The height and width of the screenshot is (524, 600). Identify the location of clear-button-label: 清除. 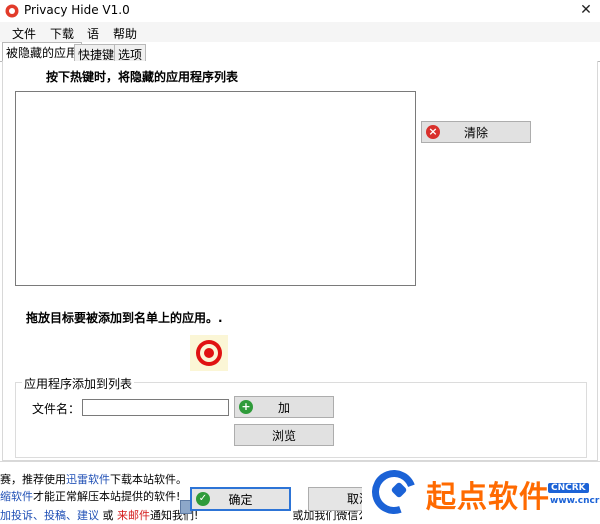
(475, 132).